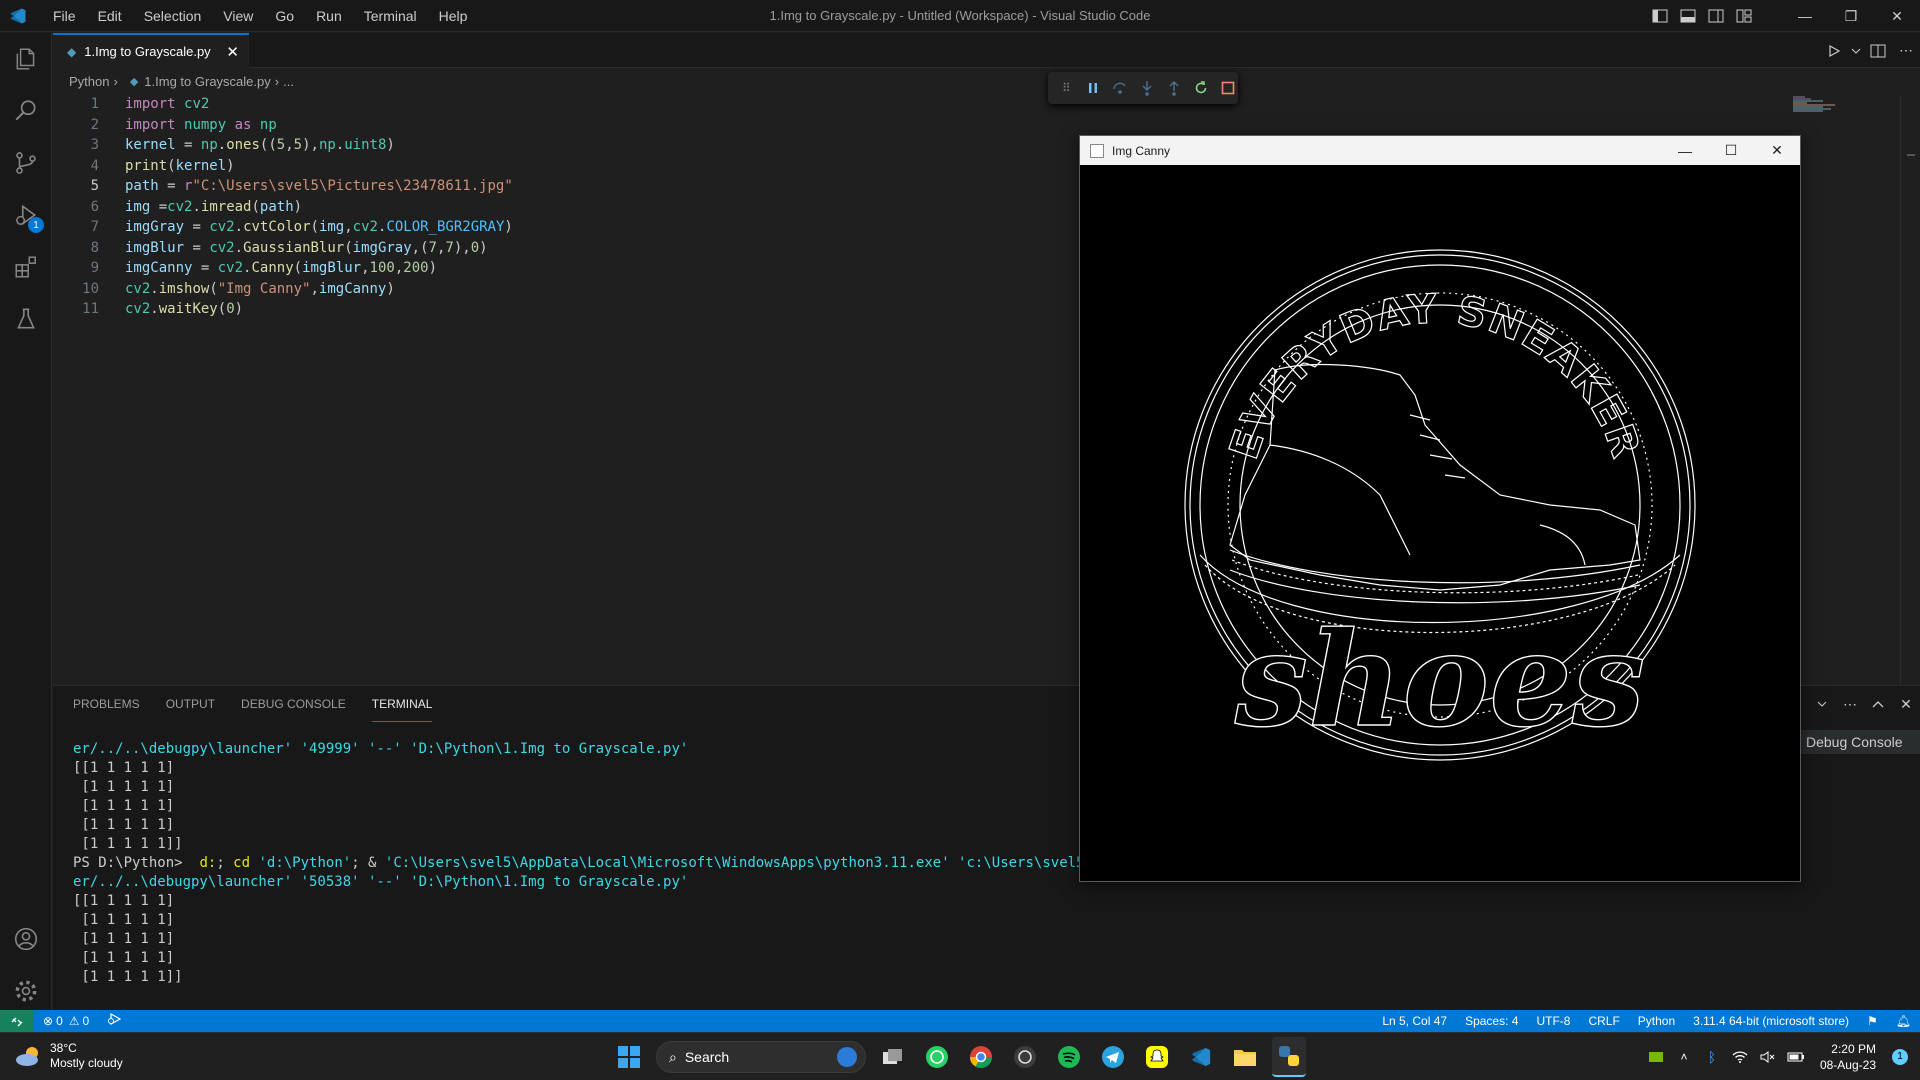 Image resolution: width=1920 pixels, height=1080 pixels. Describe the element at coordinates (151, 50) in the screenshot. I see `tab-img-to-grayscale: ◆ 1.Img to Grayscale.py ✕` at that location.